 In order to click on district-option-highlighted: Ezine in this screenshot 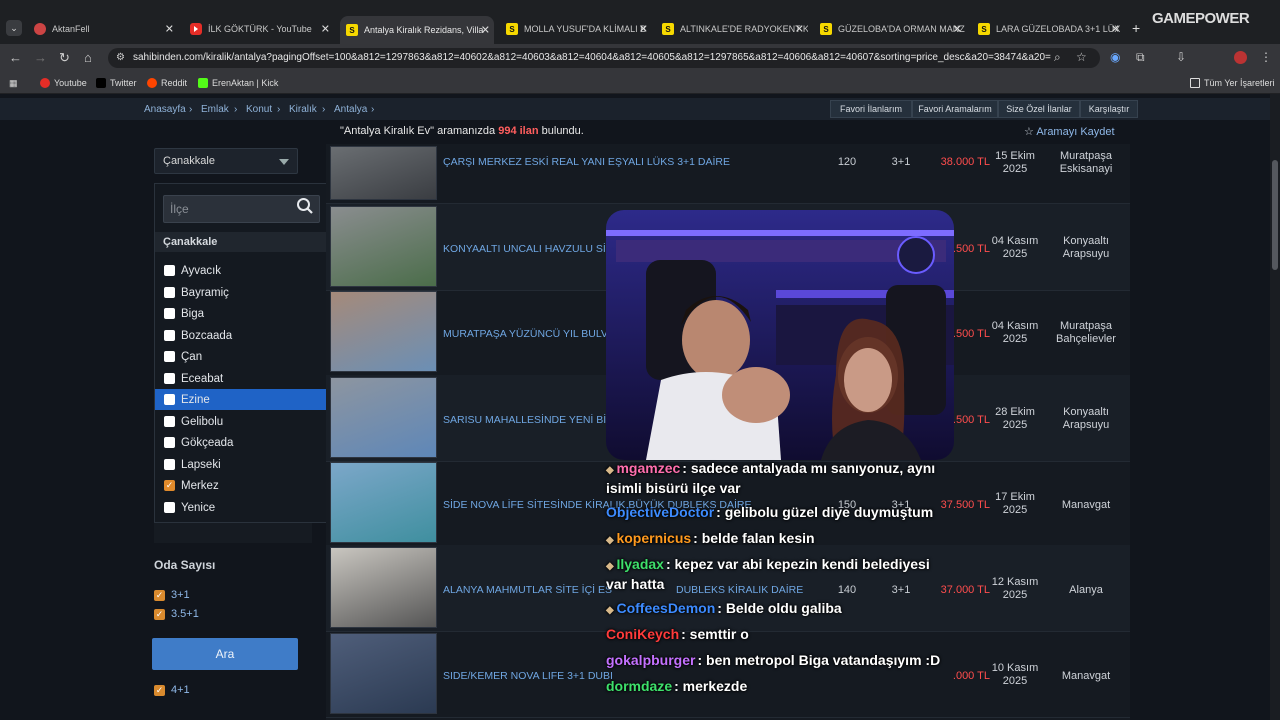, I will do `click(244, 399)`.